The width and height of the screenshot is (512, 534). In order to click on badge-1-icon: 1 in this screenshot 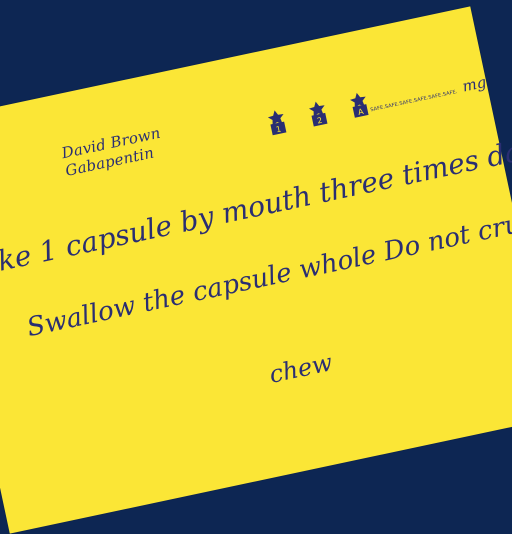, I will do `click(276, 122)`.